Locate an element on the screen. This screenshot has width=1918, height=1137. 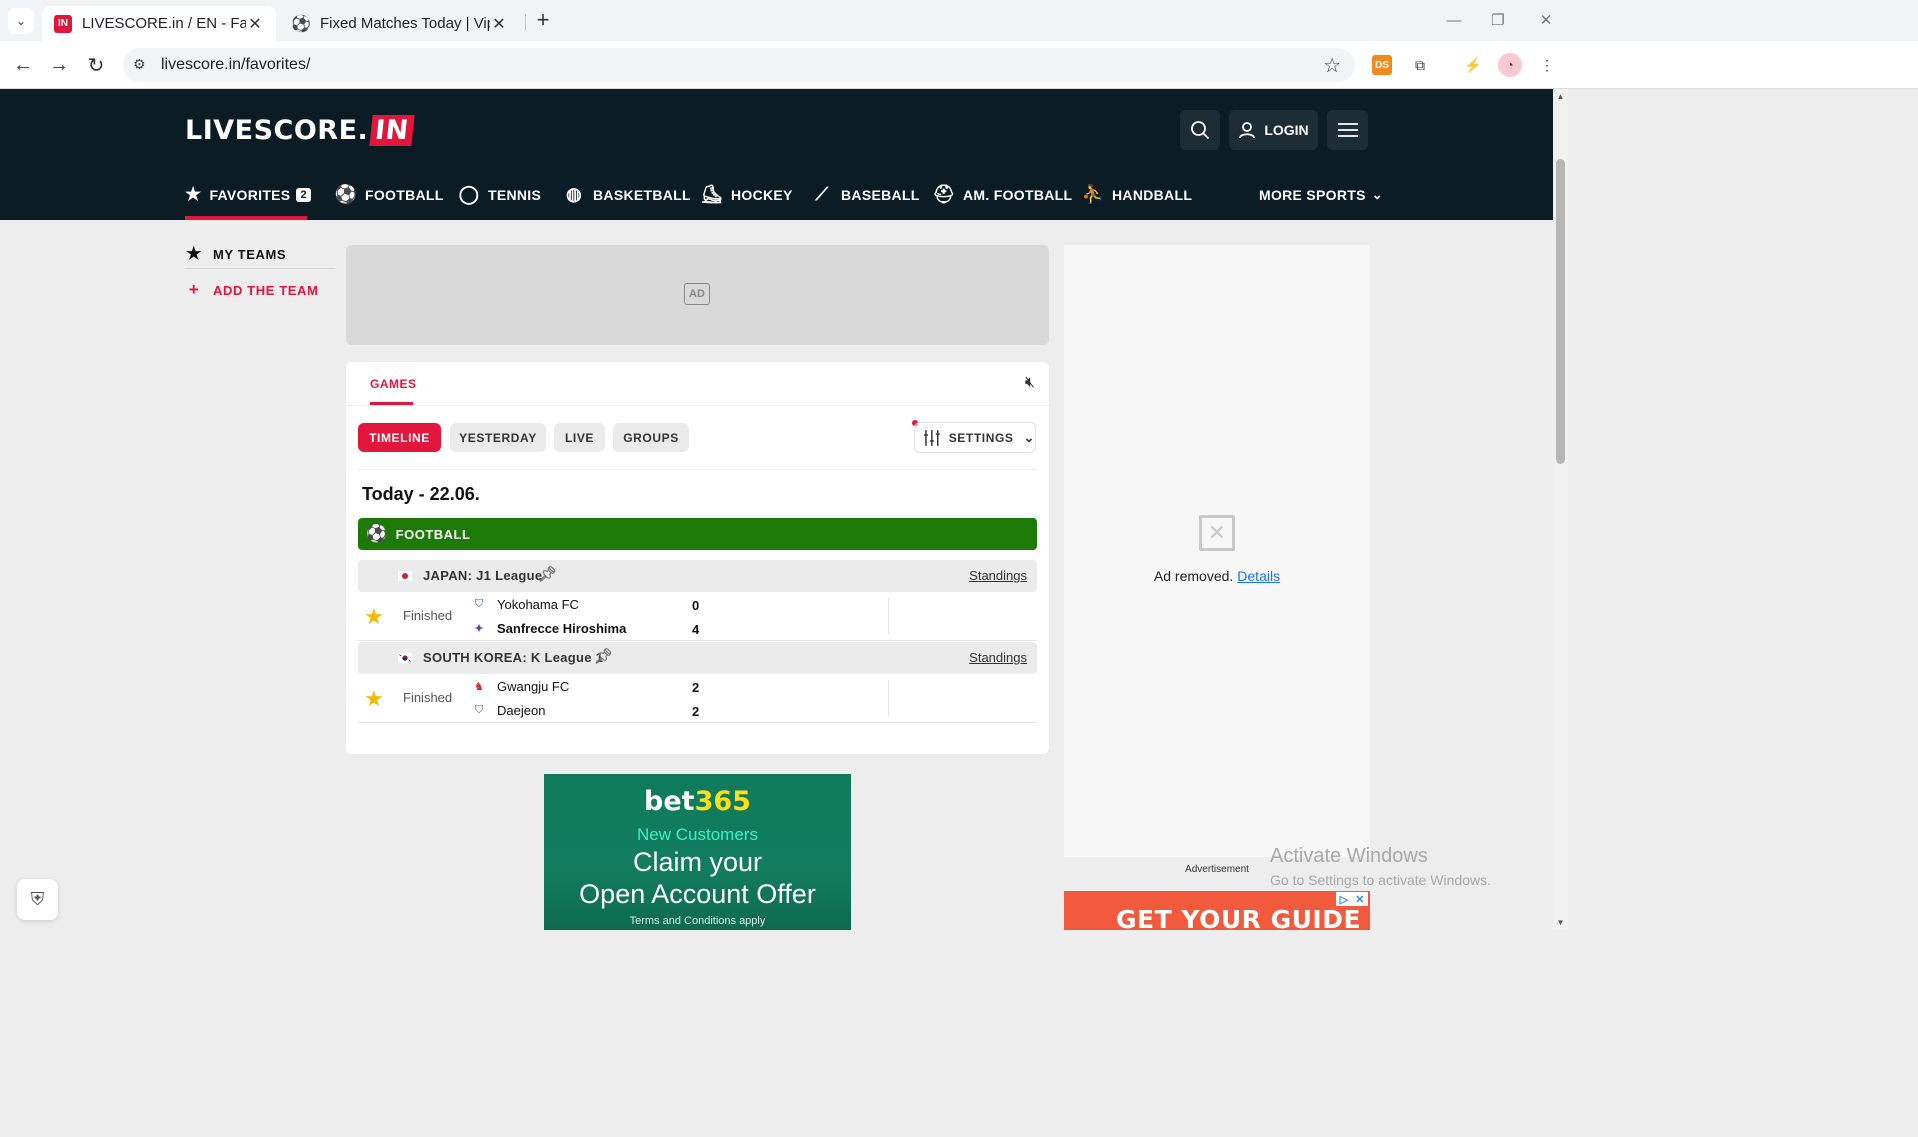
league-header-japan: JAPAN: J1 League 📌︎ Standings is located at coordinates (697, 576).